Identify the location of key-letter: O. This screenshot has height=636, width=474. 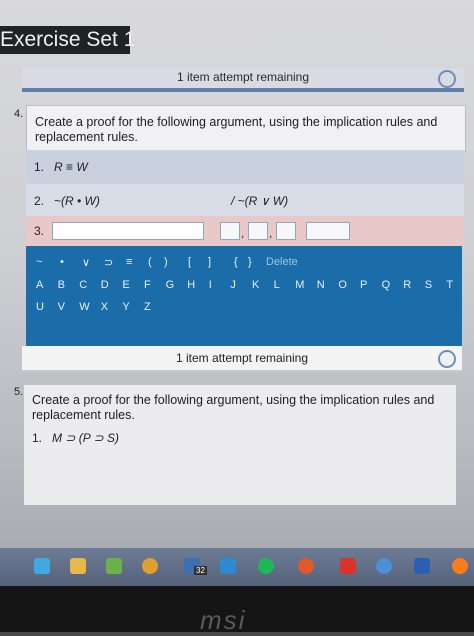
(342, 285).